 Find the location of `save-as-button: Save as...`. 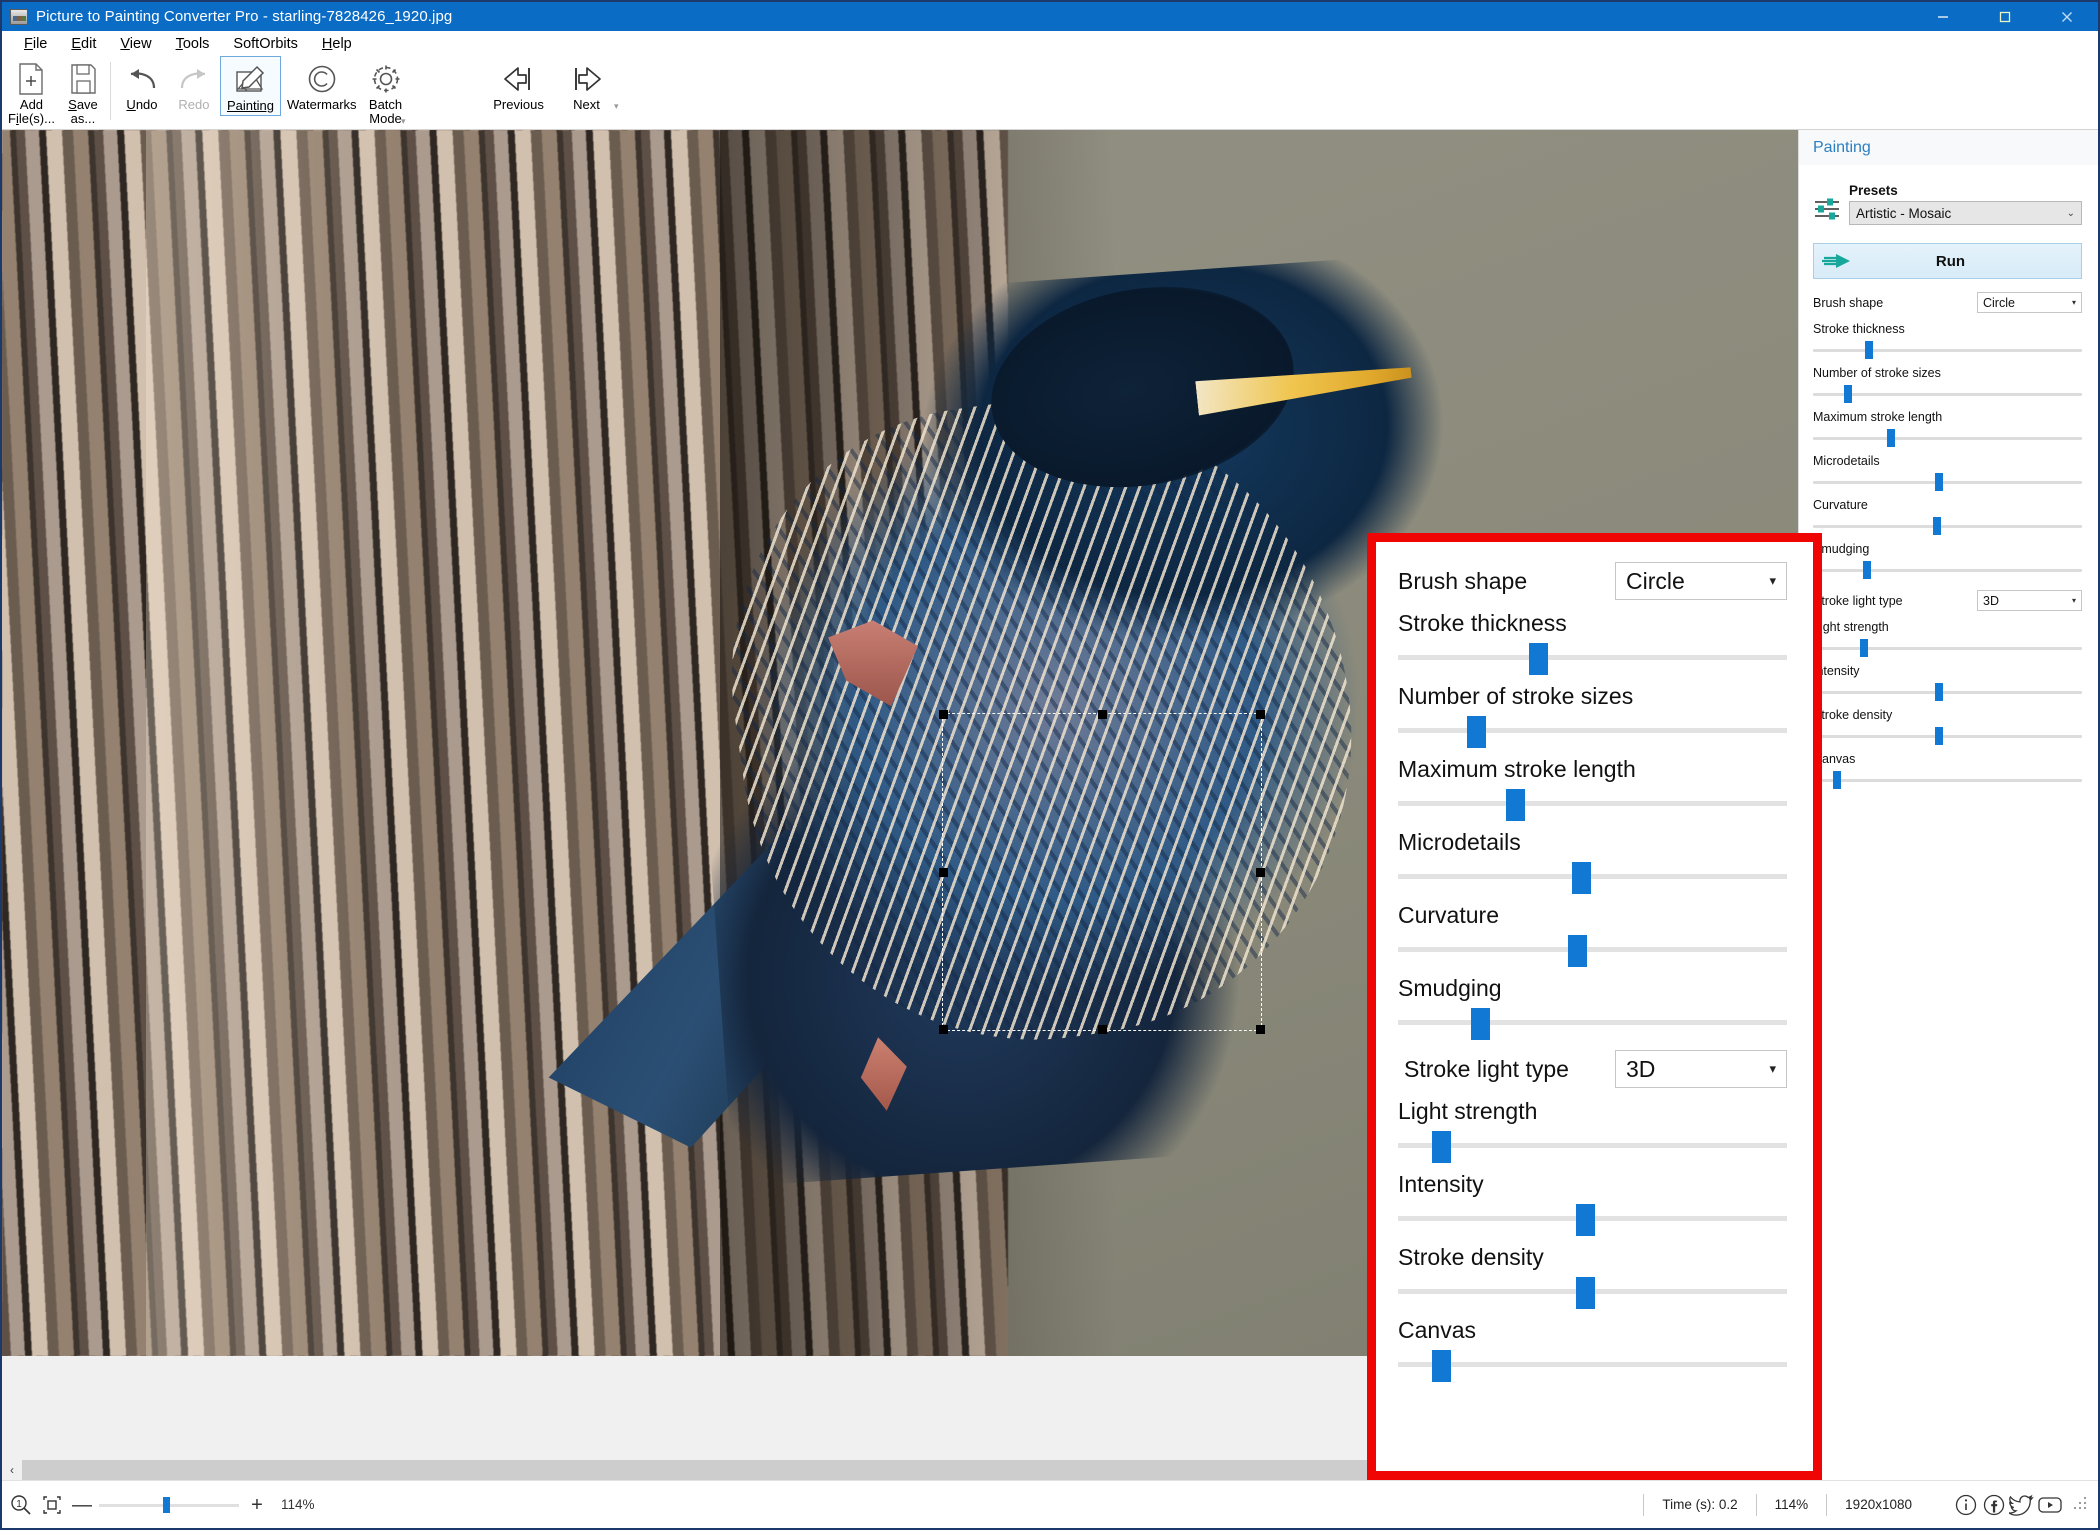

save-as-button: Save as... is located at coordinates (83, 92).